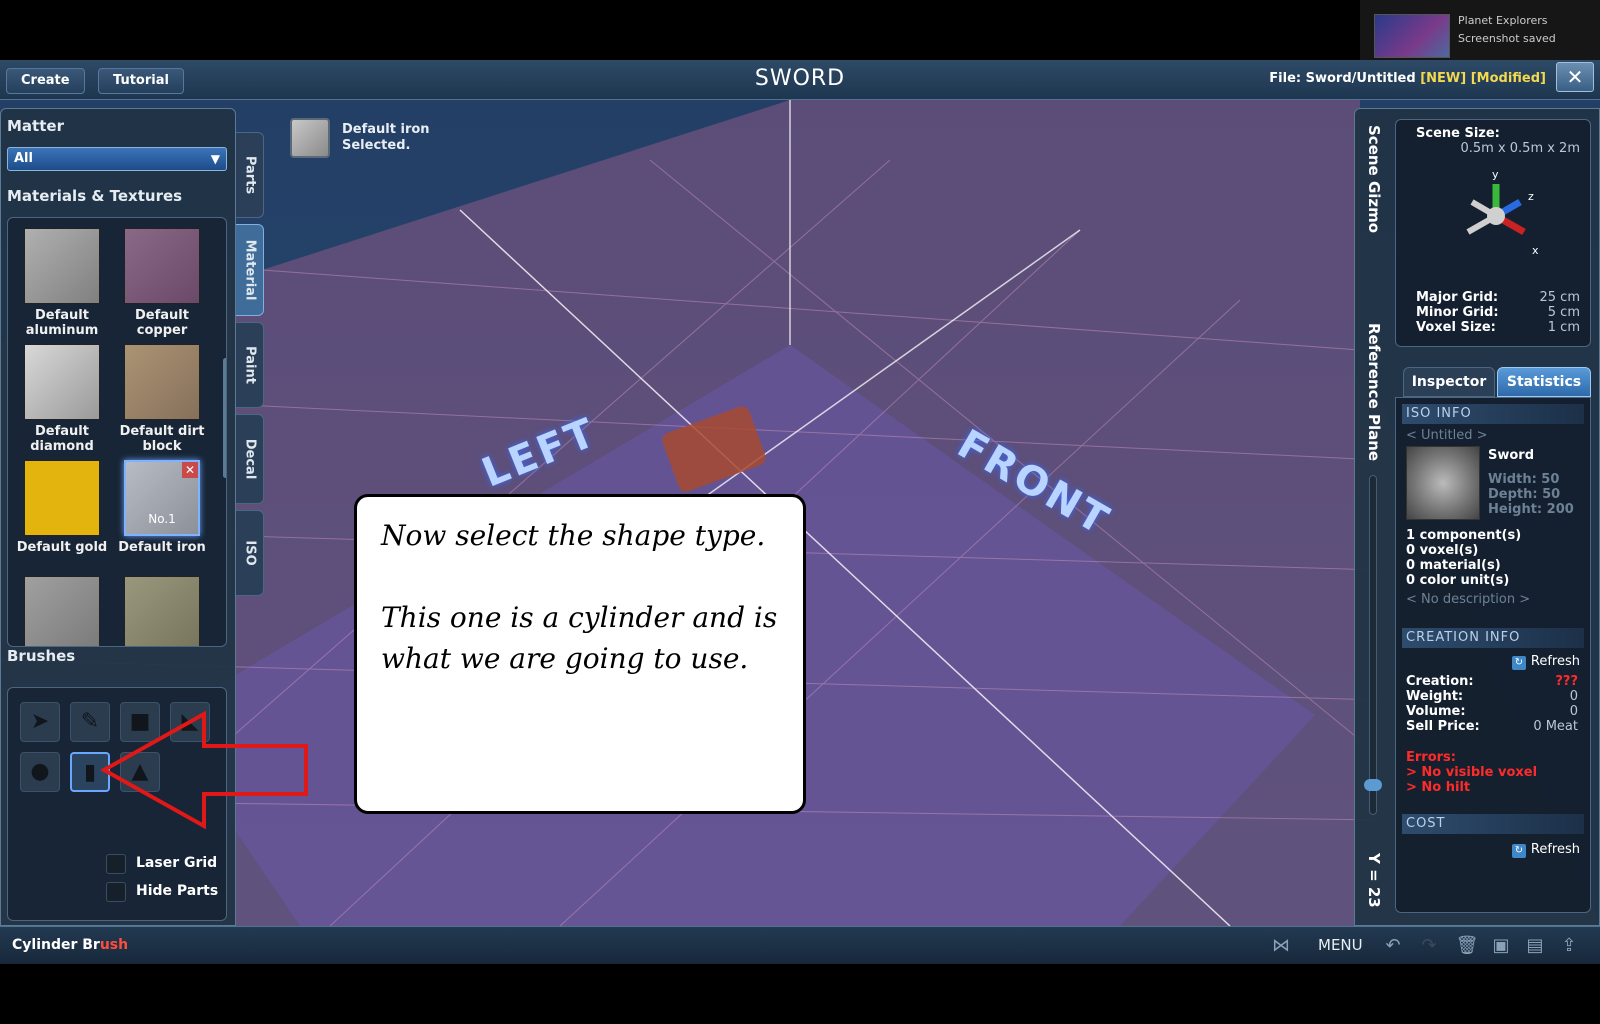 Image resolution: width=1600 pixels, height=1024 pixels. Describe the element at coordinates (1340, 945) in the screenshot. I see `menu-button: MENU` at that location.